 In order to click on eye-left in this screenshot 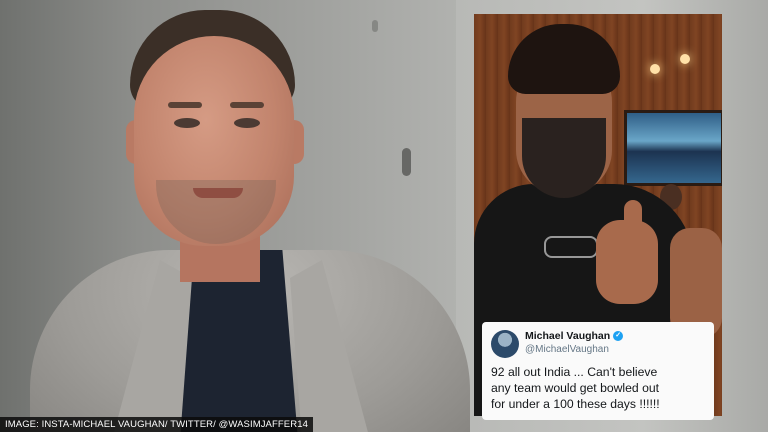, I will do `click(187, 123)`.